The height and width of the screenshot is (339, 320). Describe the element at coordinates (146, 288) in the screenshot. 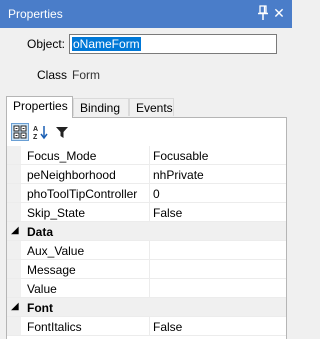

I see `property-row: Value` at that location.